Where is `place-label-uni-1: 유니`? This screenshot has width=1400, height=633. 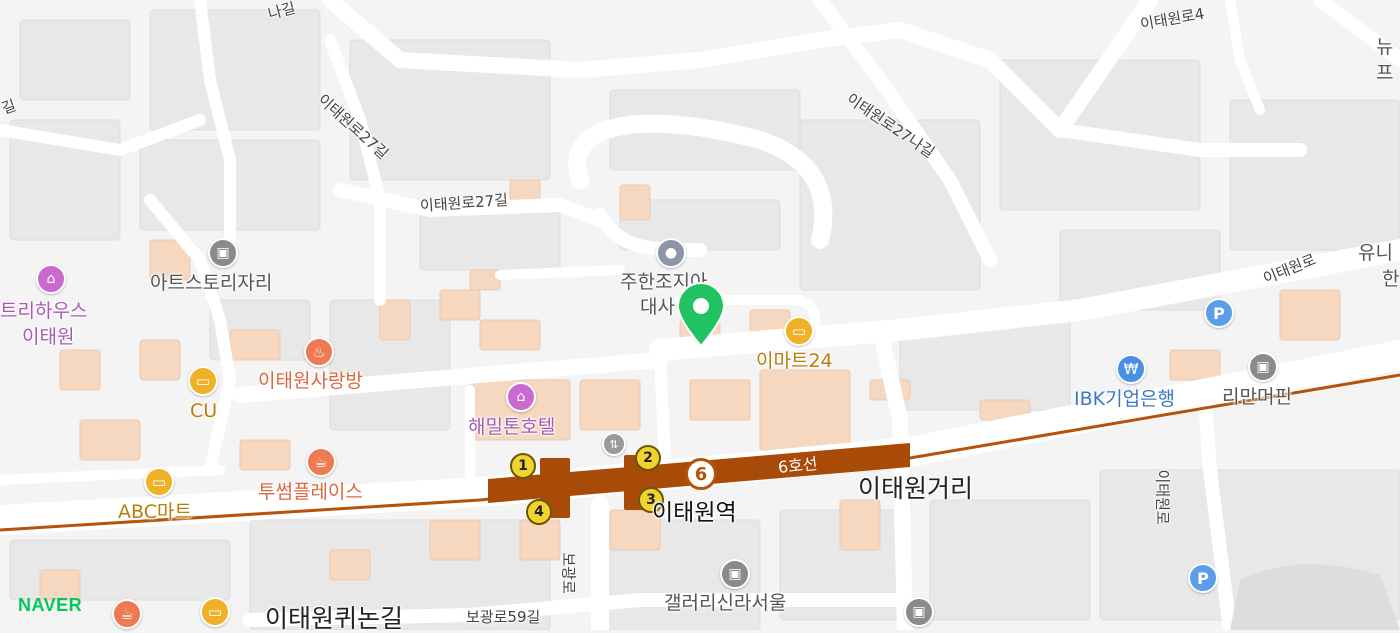 place-label-uni-1: 유니 is located at coordinates (1375, 253).